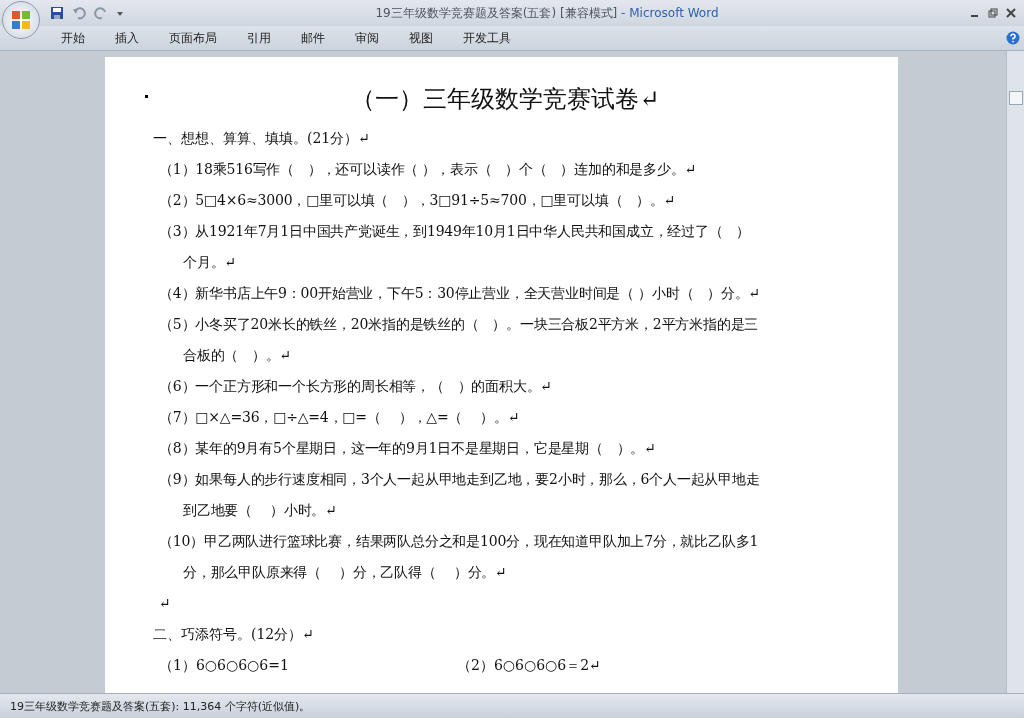  I want to click on office-logo-icon, so click(21, 20).